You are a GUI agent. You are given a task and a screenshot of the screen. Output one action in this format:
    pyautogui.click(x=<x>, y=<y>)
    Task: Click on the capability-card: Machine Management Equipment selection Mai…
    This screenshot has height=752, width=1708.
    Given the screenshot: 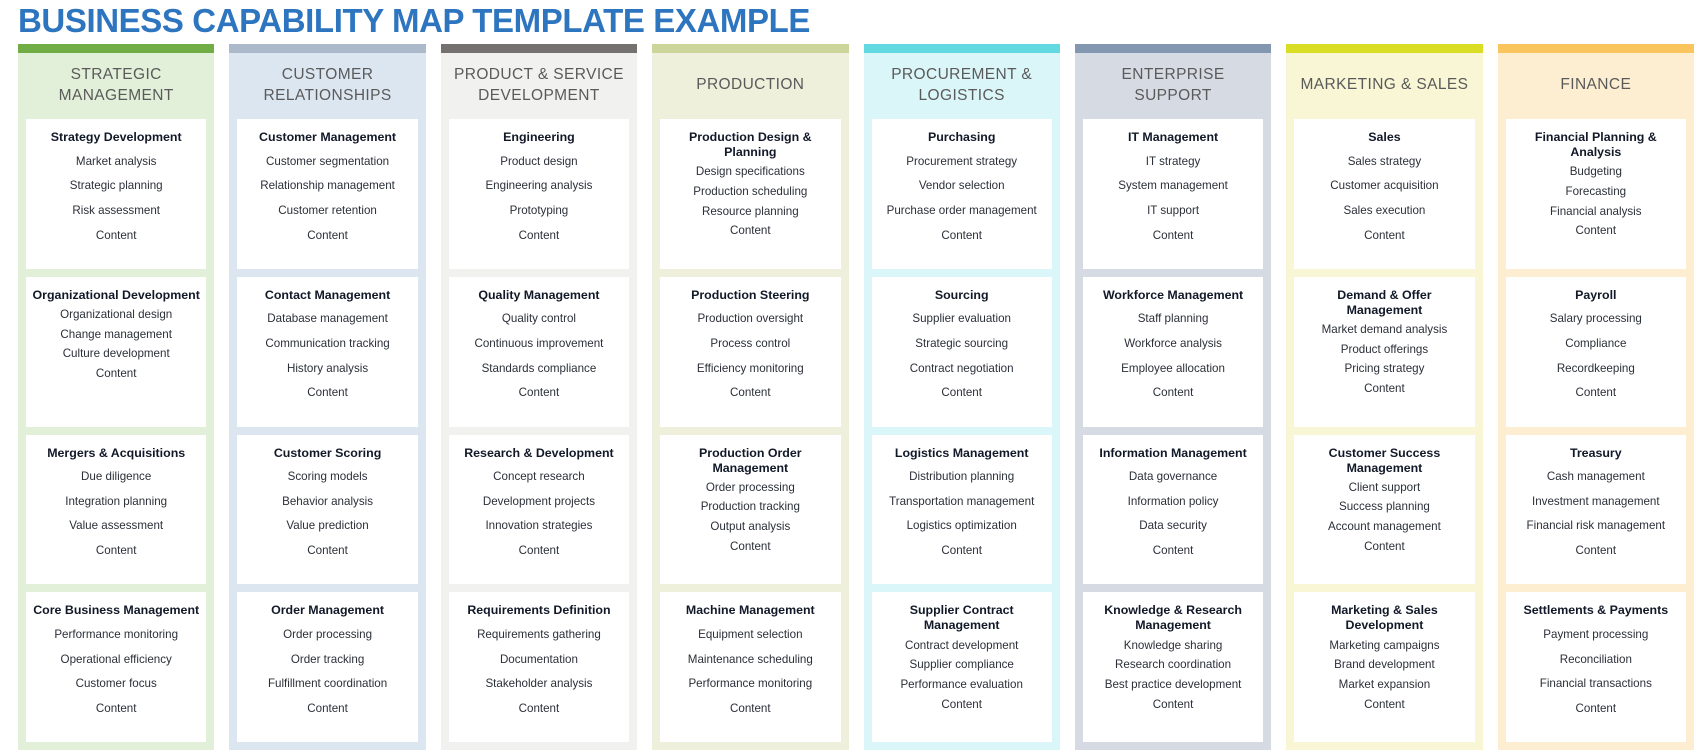 What is the action you would take?
    pyautogui.click(x=750, y=667)
    